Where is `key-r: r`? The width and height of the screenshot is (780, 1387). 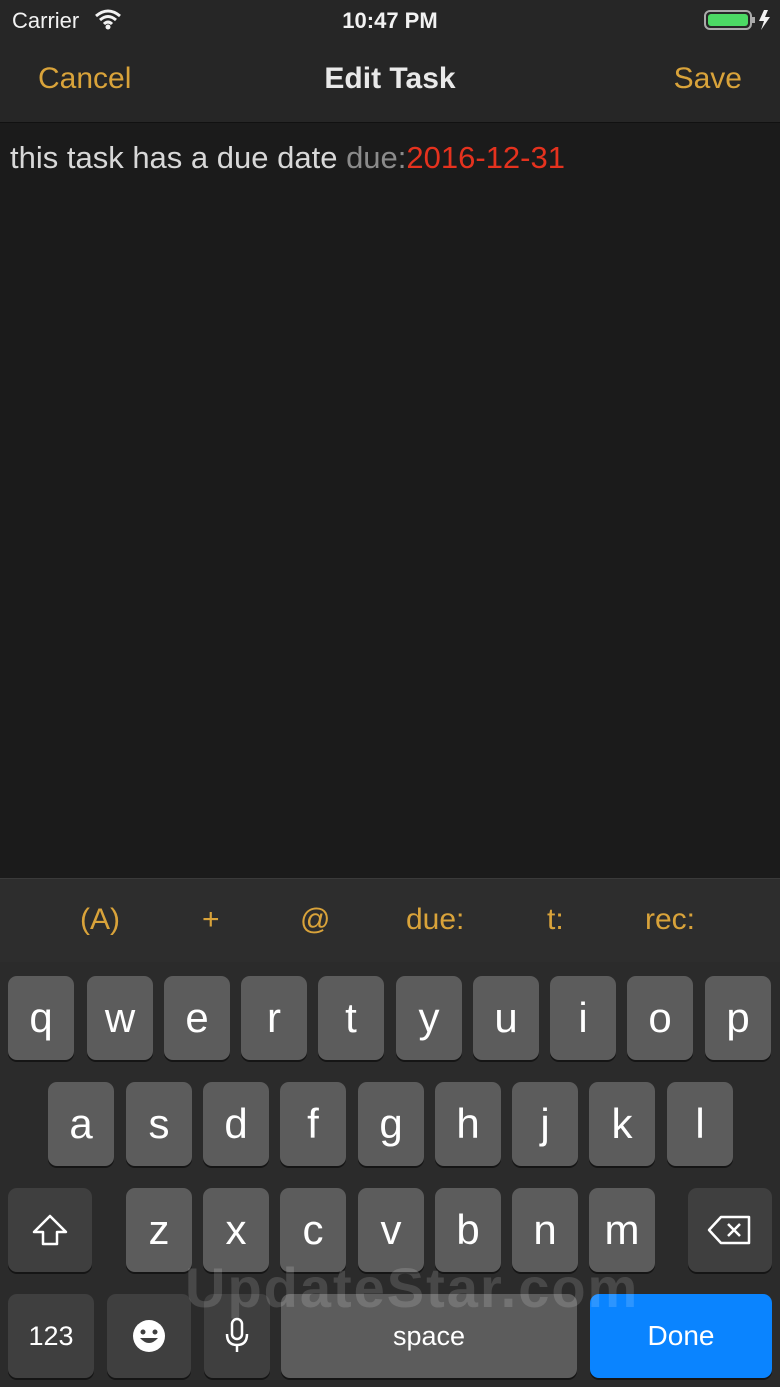 key-r: r is located at coordinates (274, 1018).